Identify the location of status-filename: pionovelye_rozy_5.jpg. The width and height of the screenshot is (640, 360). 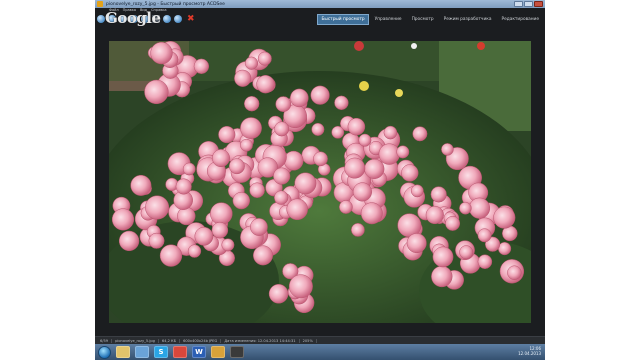
(135, 340).